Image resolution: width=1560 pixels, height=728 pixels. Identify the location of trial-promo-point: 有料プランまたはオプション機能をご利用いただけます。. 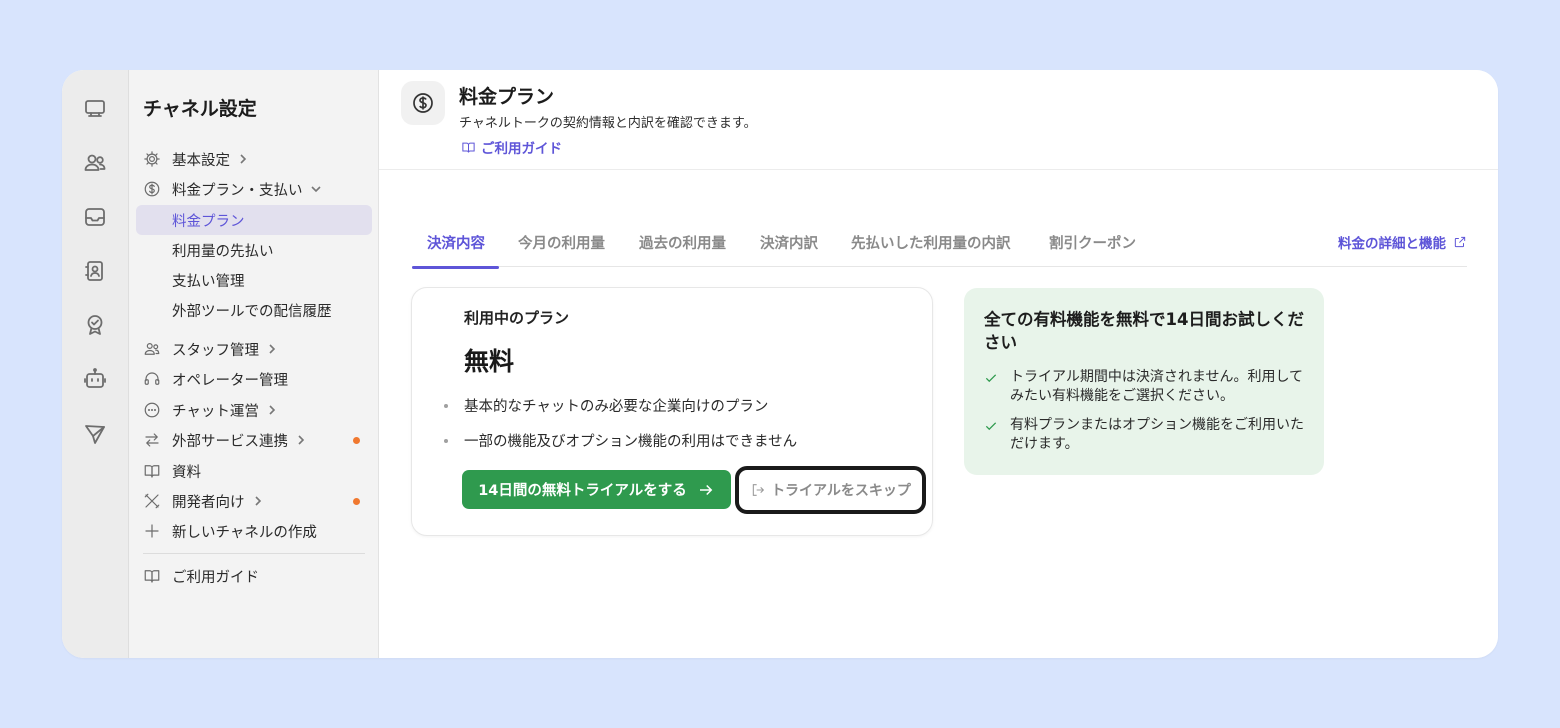
(1149, 435).